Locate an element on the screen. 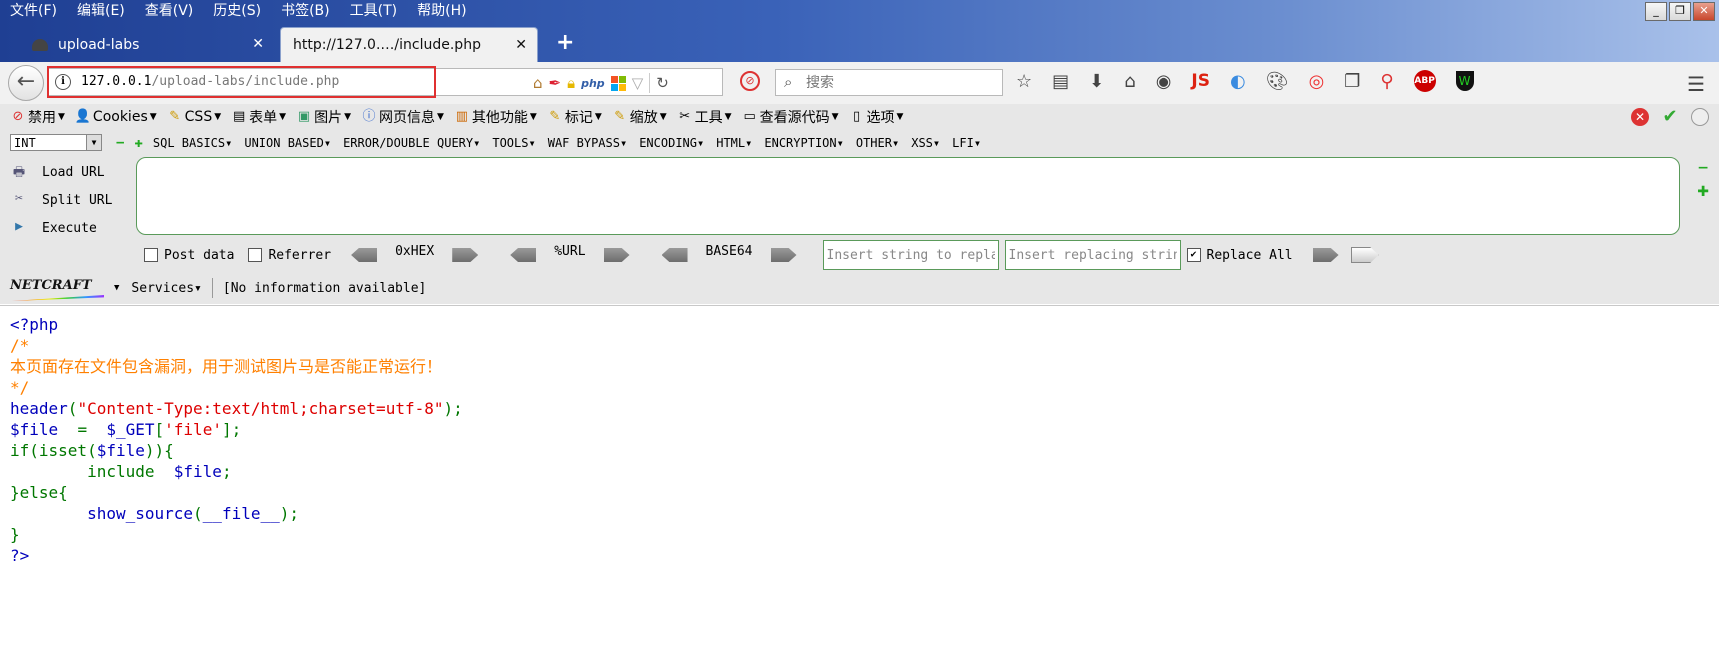 The image size is (1719, 665). menu-xss: XSS▾ is located at coordinates (925, 143).